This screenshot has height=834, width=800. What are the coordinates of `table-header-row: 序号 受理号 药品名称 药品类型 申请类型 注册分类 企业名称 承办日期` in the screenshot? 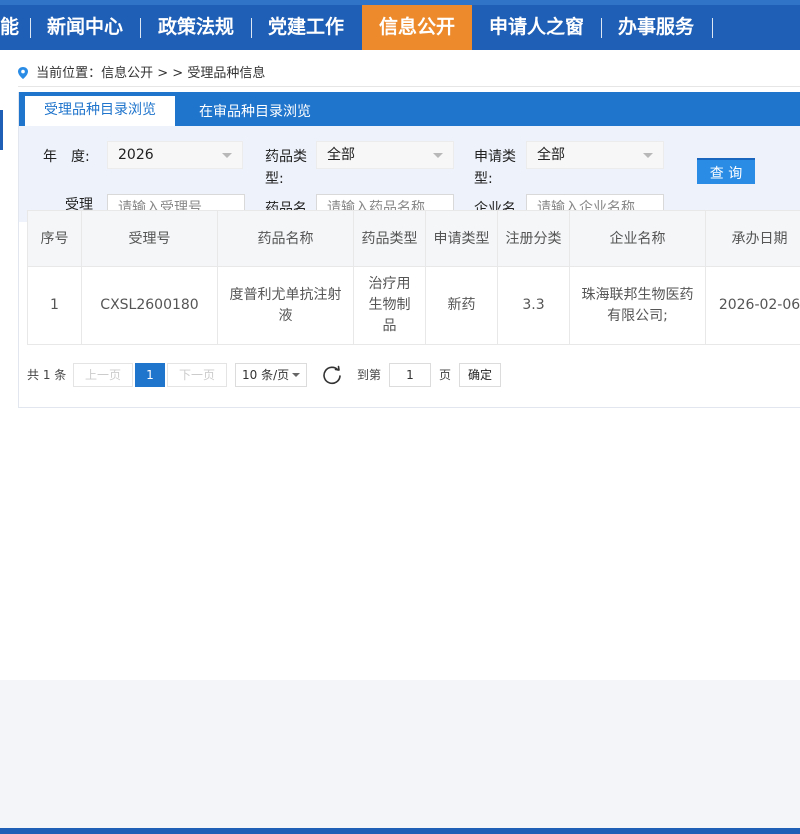 It's located at (413, 238).